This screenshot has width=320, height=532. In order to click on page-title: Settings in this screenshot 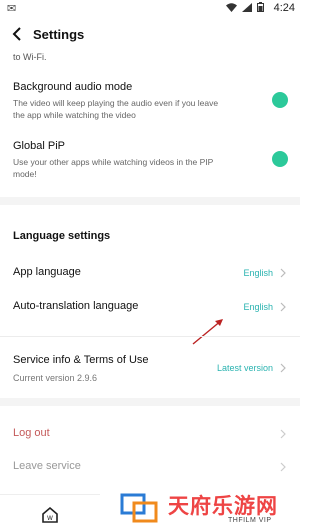, I will do `click(59, 34)`.